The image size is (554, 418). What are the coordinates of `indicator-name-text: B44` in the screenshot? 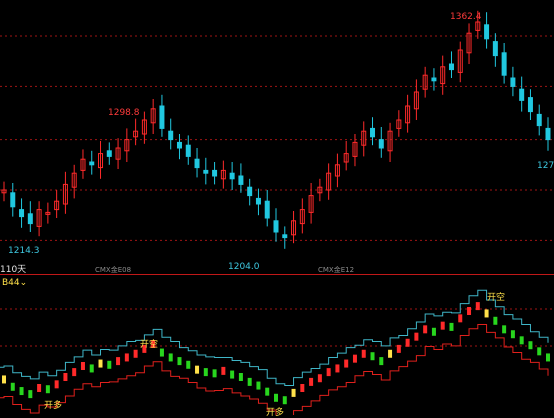 It's located at (11, 283).